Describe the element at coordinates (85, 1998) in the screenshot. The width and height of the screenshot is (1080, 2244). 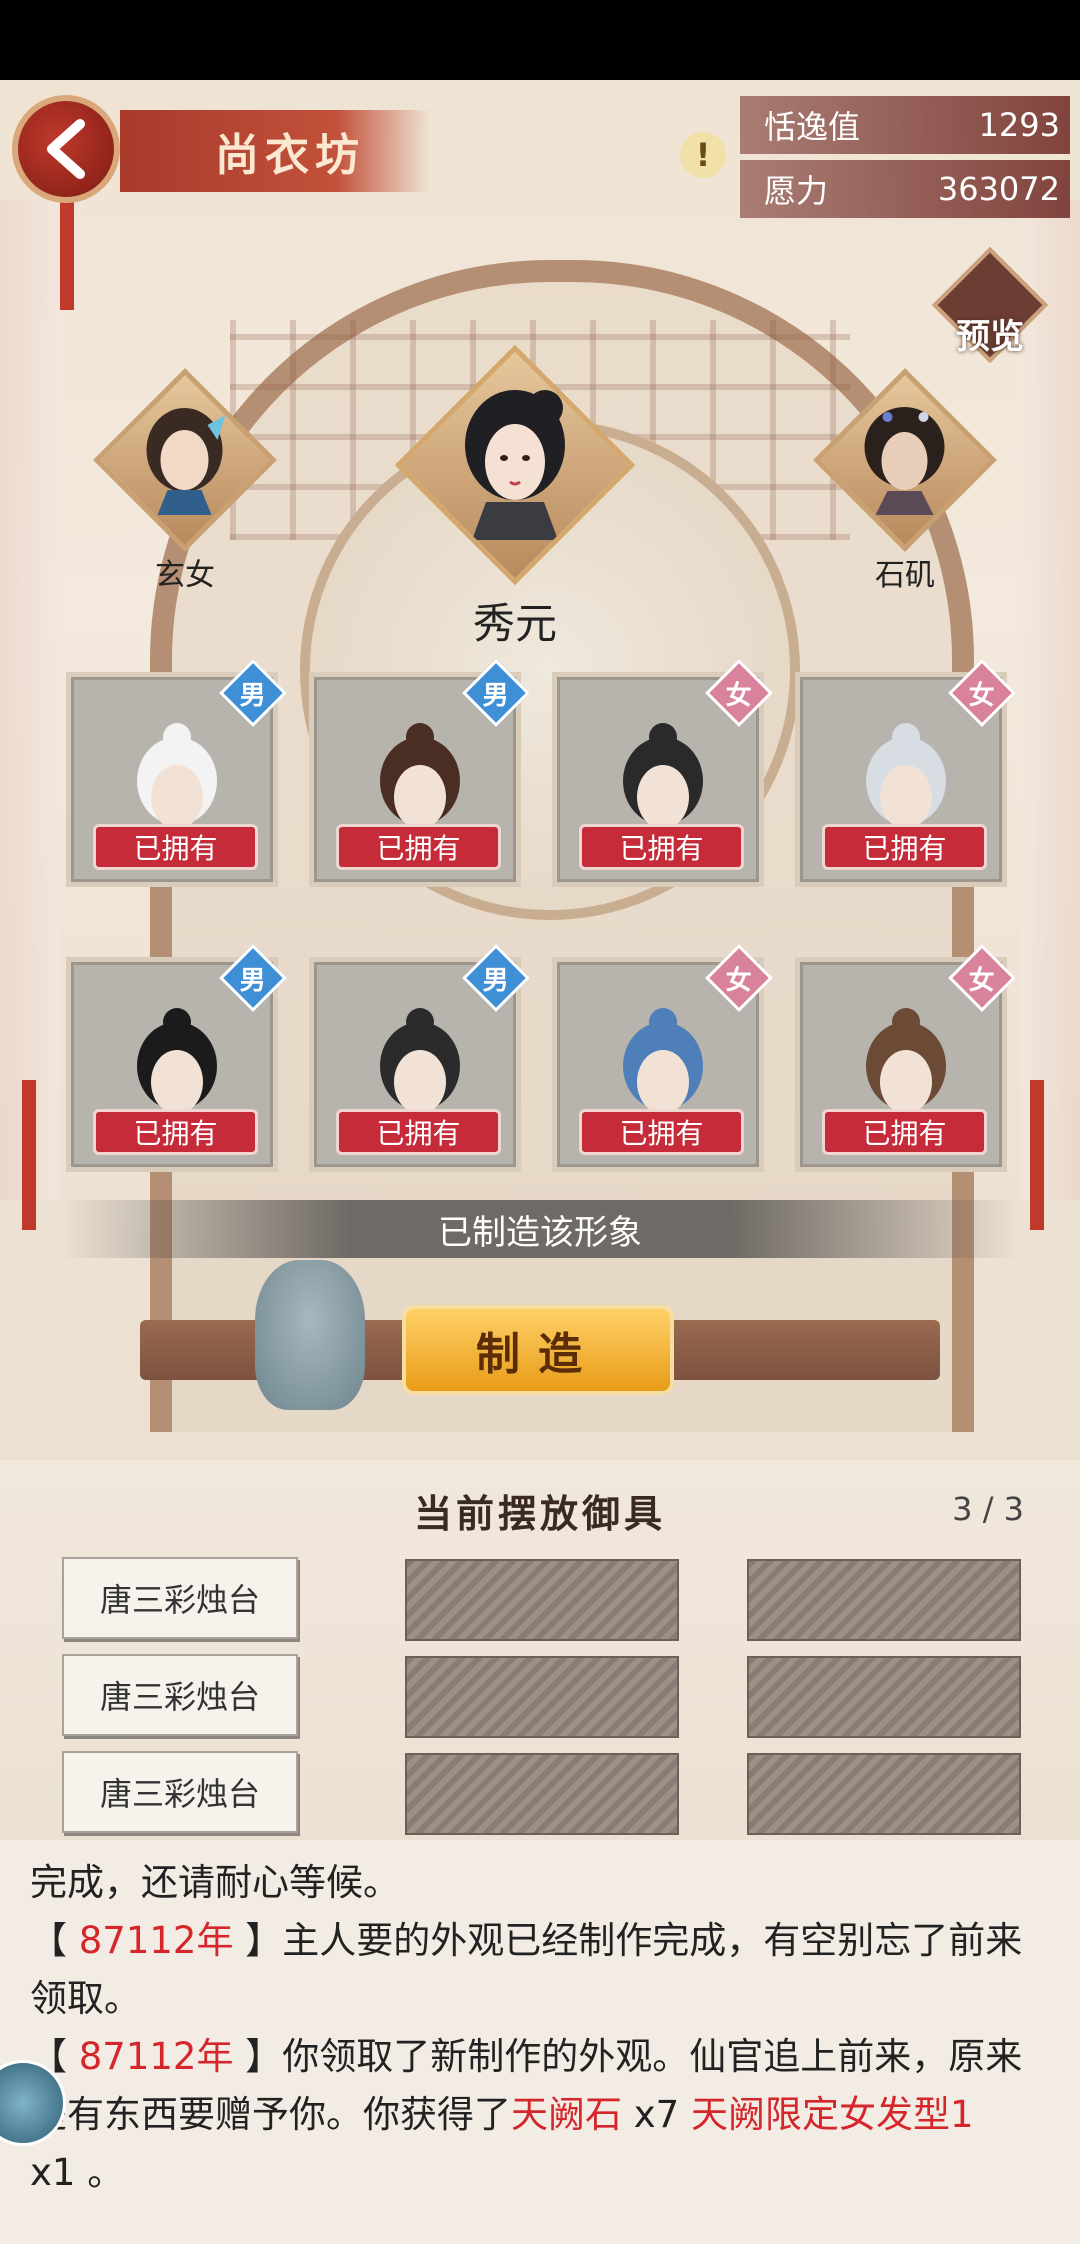
I see `log-line: 领取。` at that location.